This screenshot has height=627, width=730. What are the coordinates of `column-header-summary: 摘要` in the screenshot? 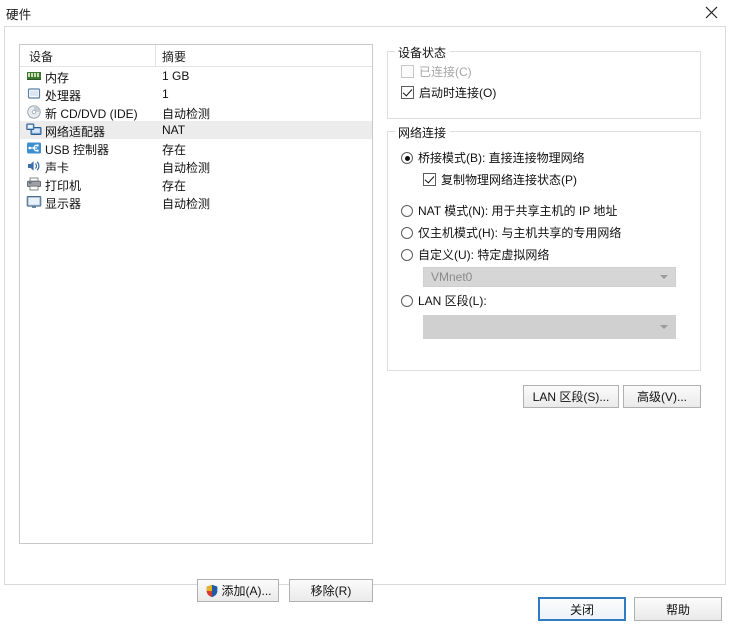 It's located at (174, 56).